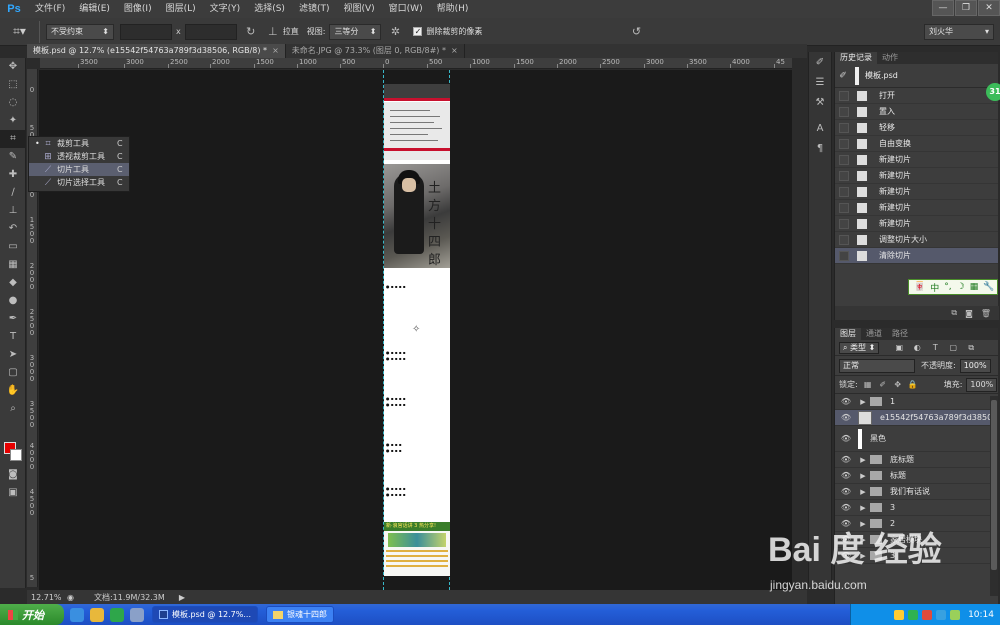 The width and height of the screenshot is (1000, 625). I want to click on browser-icon, so click(97, 614).